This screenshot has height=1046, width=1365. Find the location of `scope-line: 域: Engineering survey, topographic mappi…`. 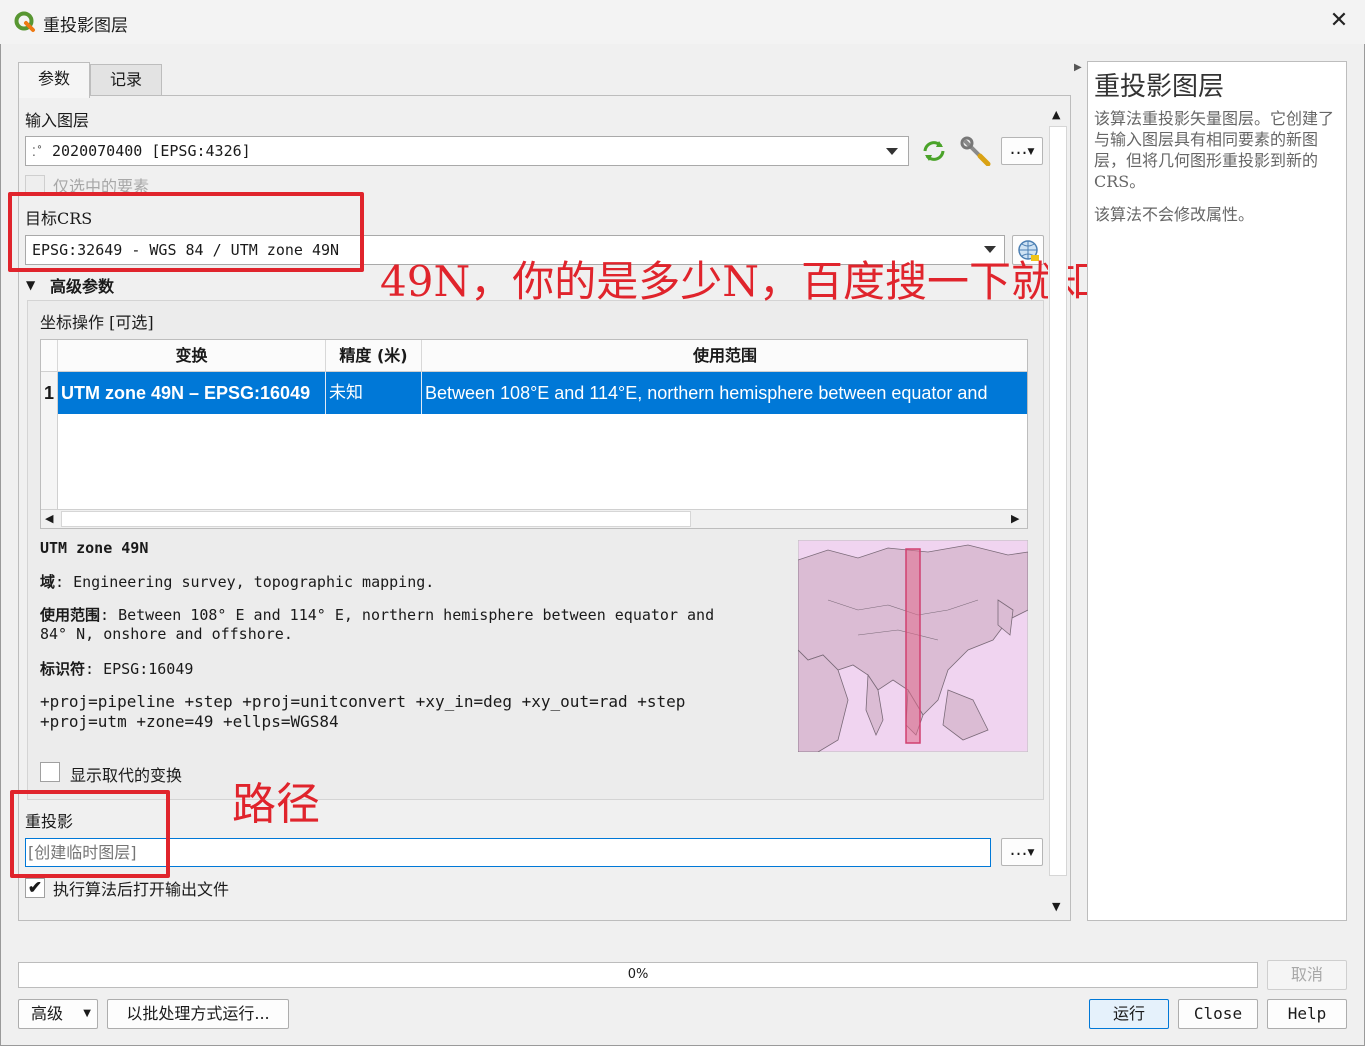

scope-line: 域: Engineering survey, topographic mappi… is located at coordinates (237, 581).